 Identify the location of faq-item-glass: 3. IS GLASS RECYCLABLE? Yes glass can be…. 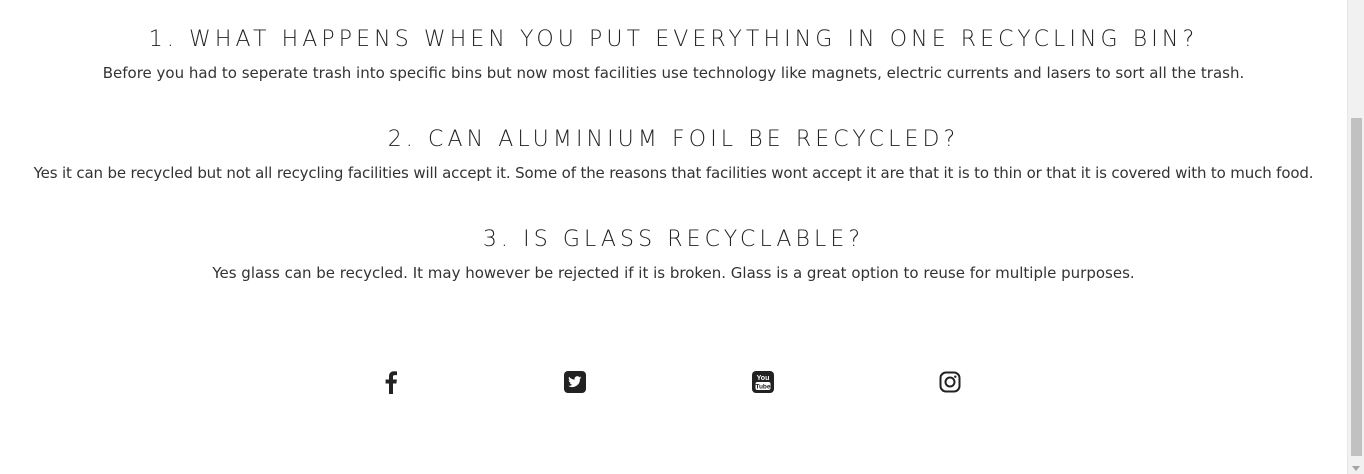
(673, 254).